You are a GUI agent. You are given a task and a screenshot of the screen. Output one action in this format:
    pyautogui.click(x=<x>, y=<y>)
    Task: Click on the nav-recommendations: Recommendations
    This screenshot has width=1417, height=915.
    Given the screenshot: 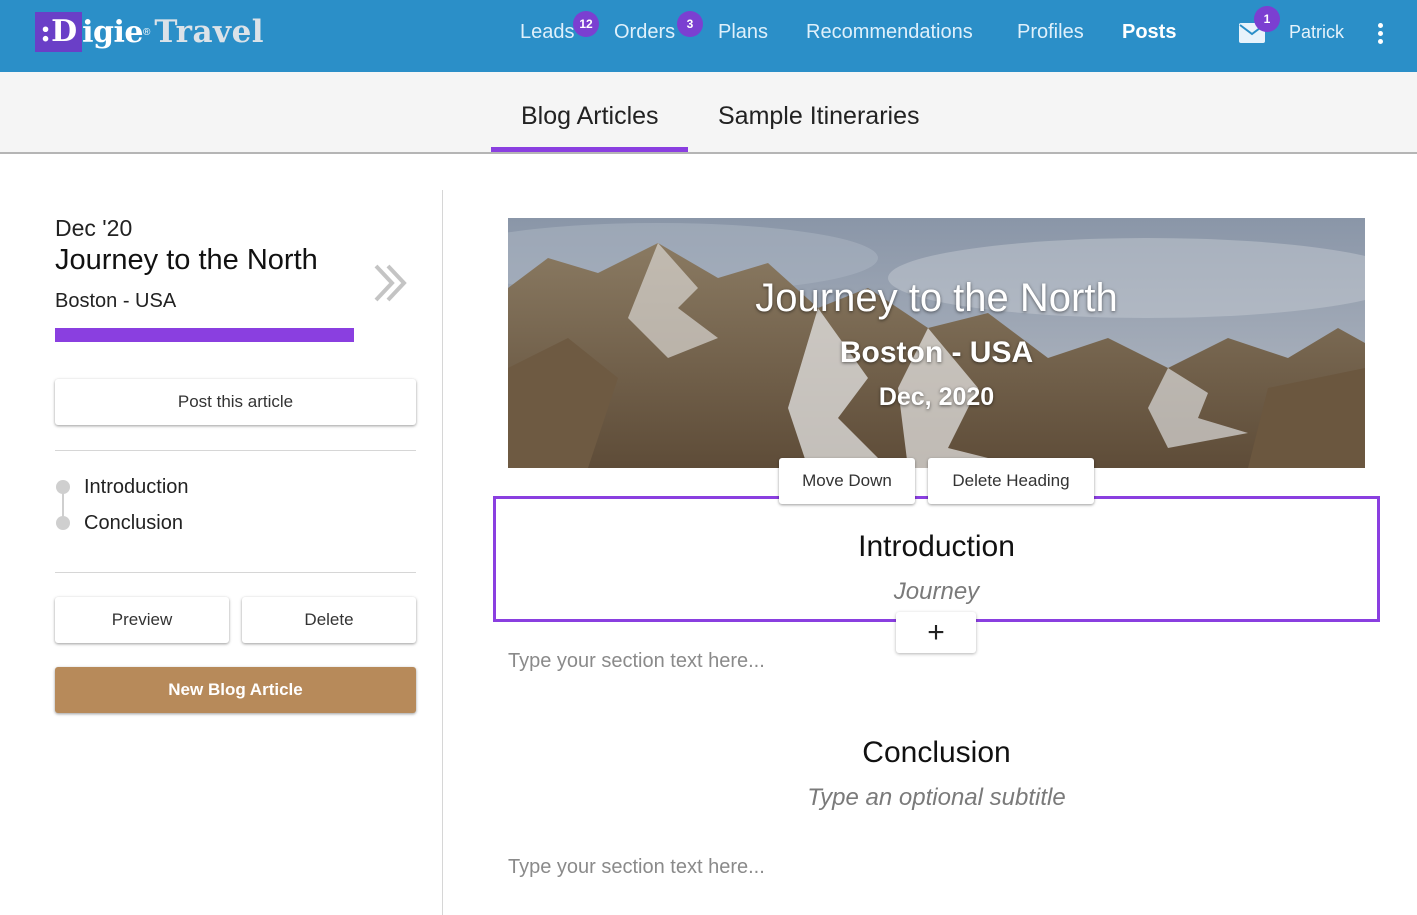 What is the action you would take?
    pyautogui.click(x=889, y=32)
    